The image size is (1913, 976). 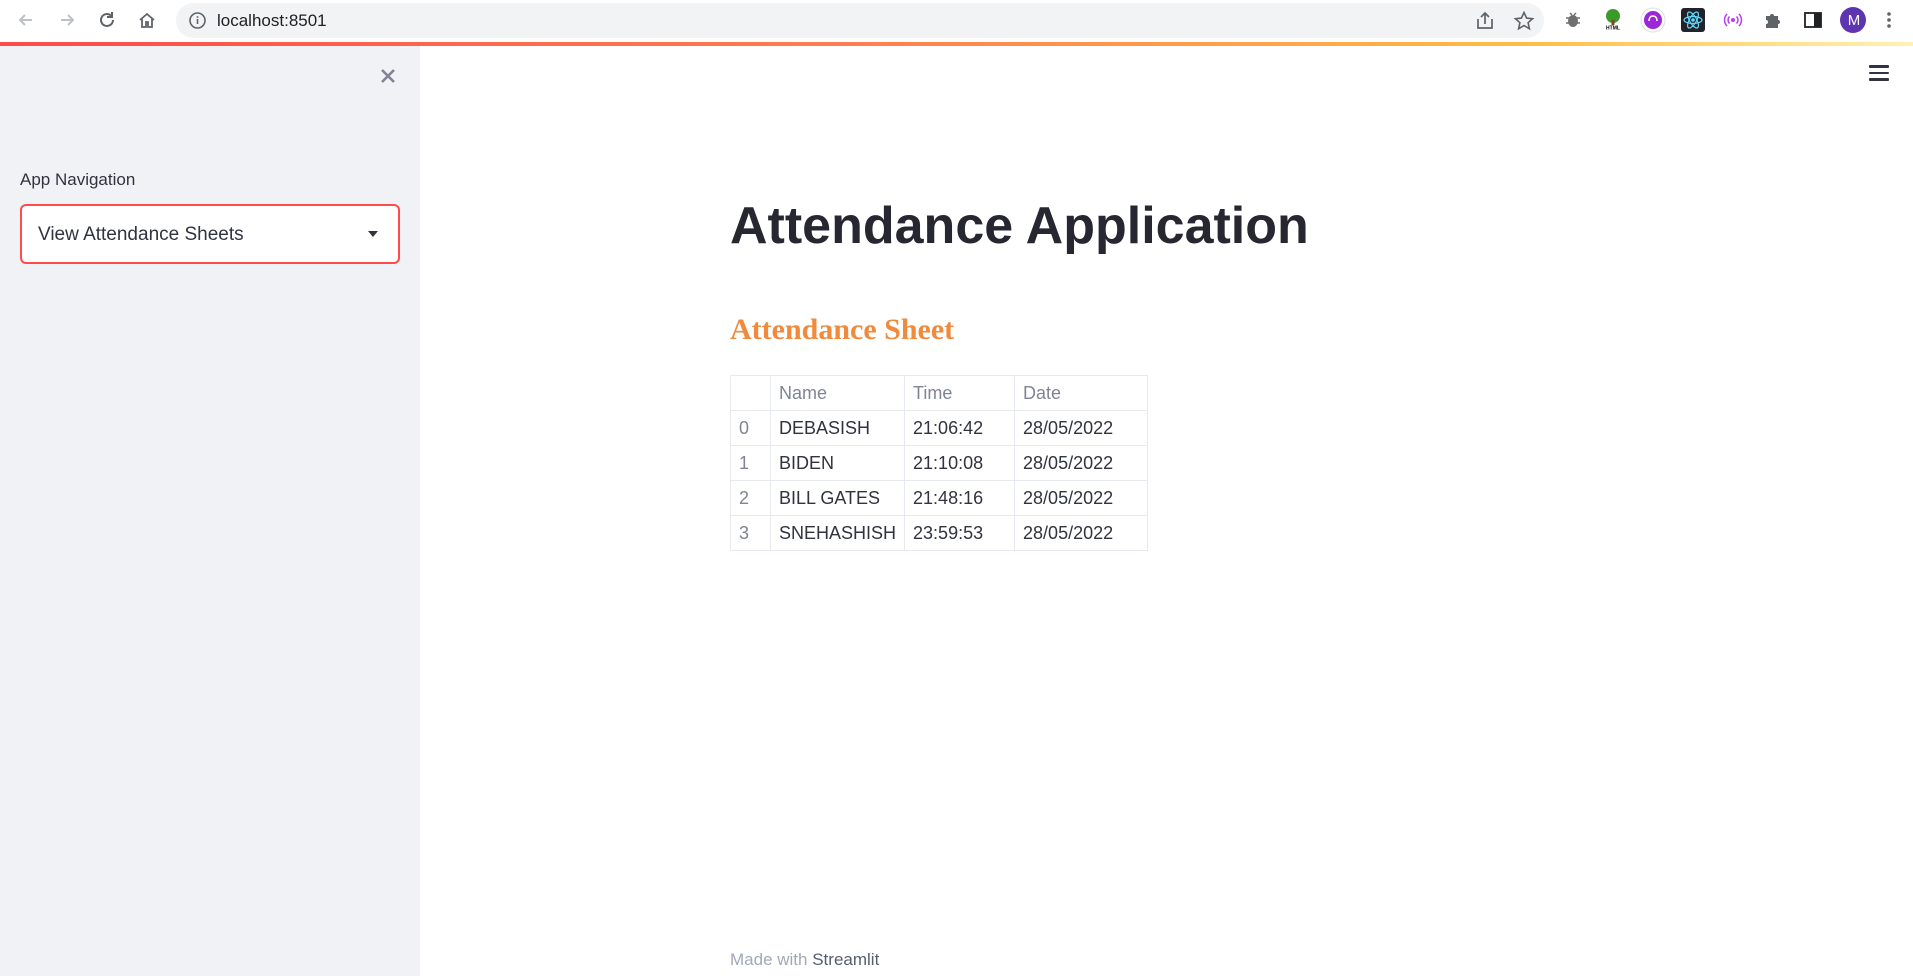 I want to click on cell-time: 21:48:16, so click(x=960, y=498).